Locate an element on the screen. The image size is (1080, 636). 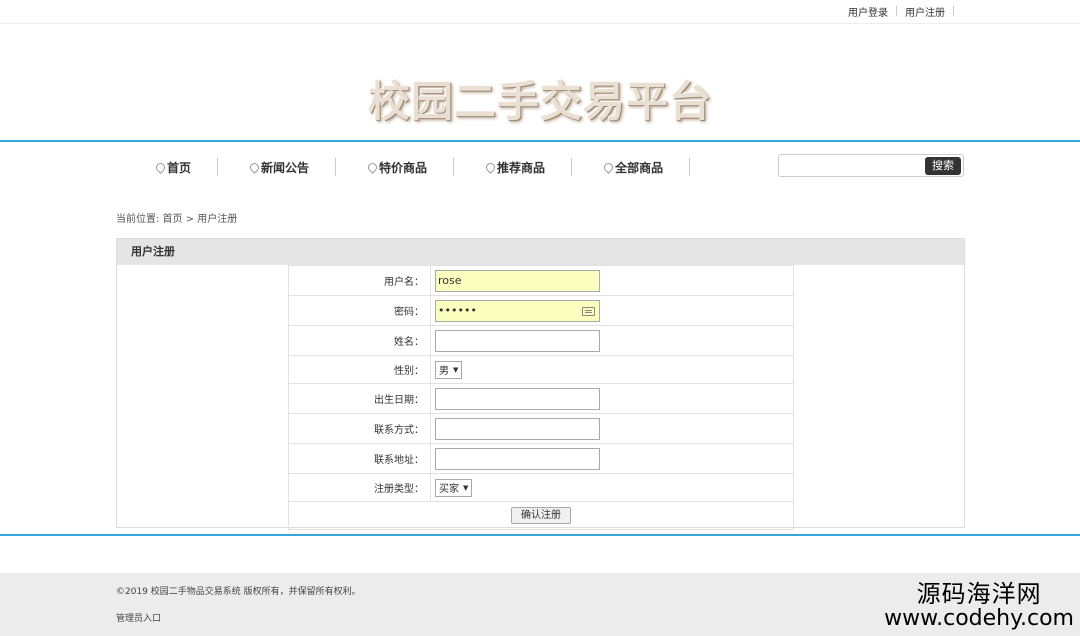
site-logo: 校园二手交易平台 is located at coordinates (540, 98).